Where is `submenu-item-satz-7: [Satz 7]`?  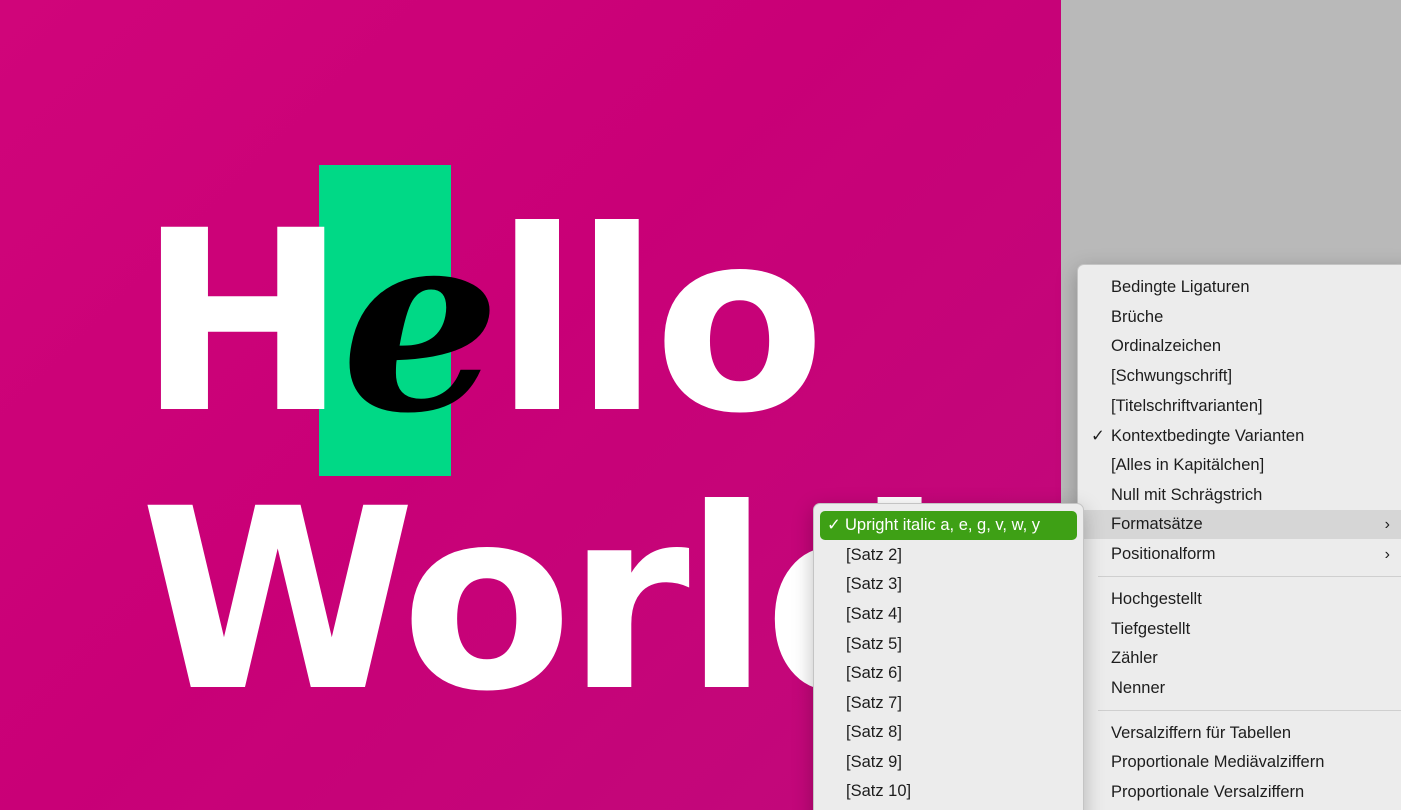
submenu-item-satz-7: [Satz 7] is located at coordinates (948, 703).